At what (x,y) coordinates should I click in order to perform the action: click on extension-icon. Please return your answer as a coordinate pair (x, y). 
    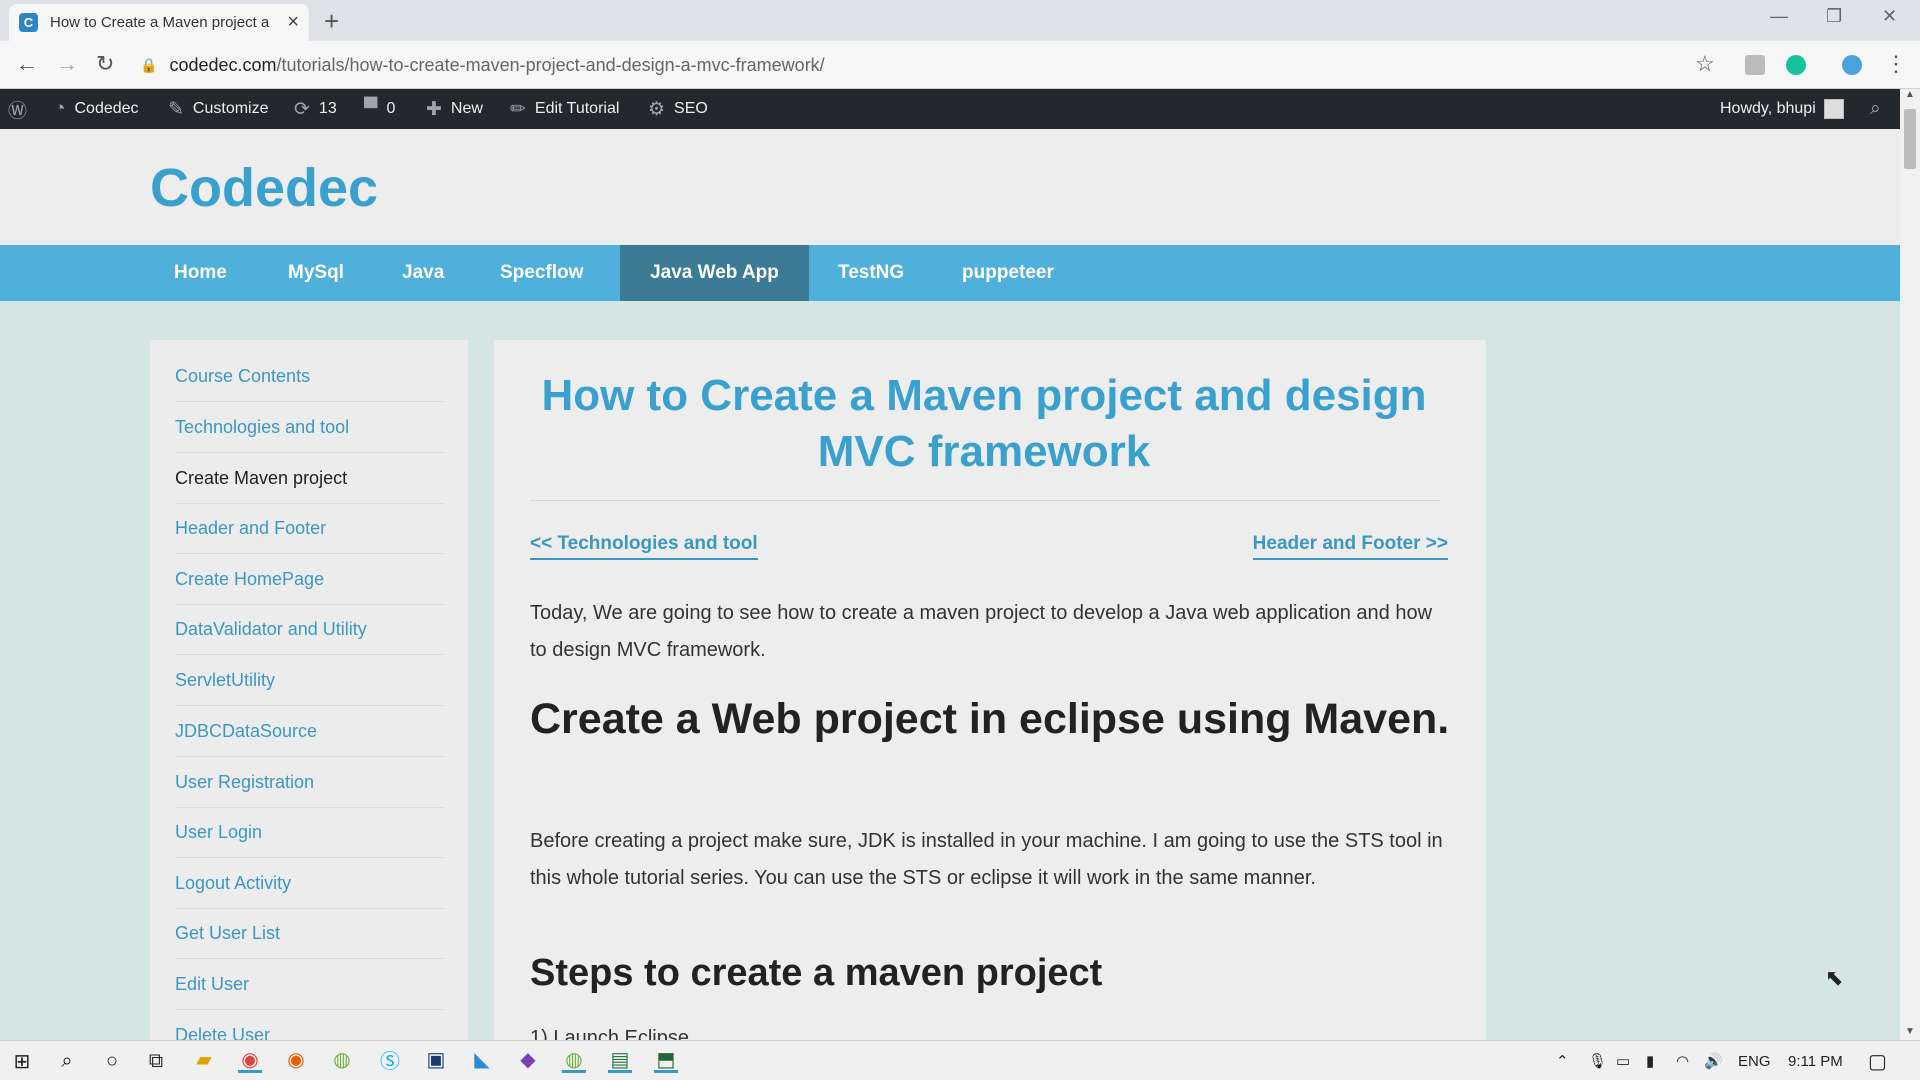
    Looking at the image, I should click on (1755, 65).